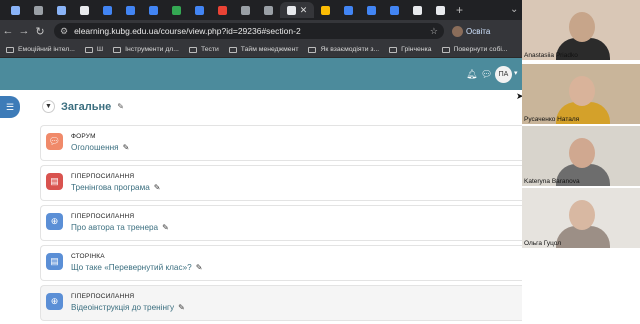 This screenshot has width=640, height=324. I want to click on activity-link: Відеоінструкція до тренінгу ✎, so click(128, 307).